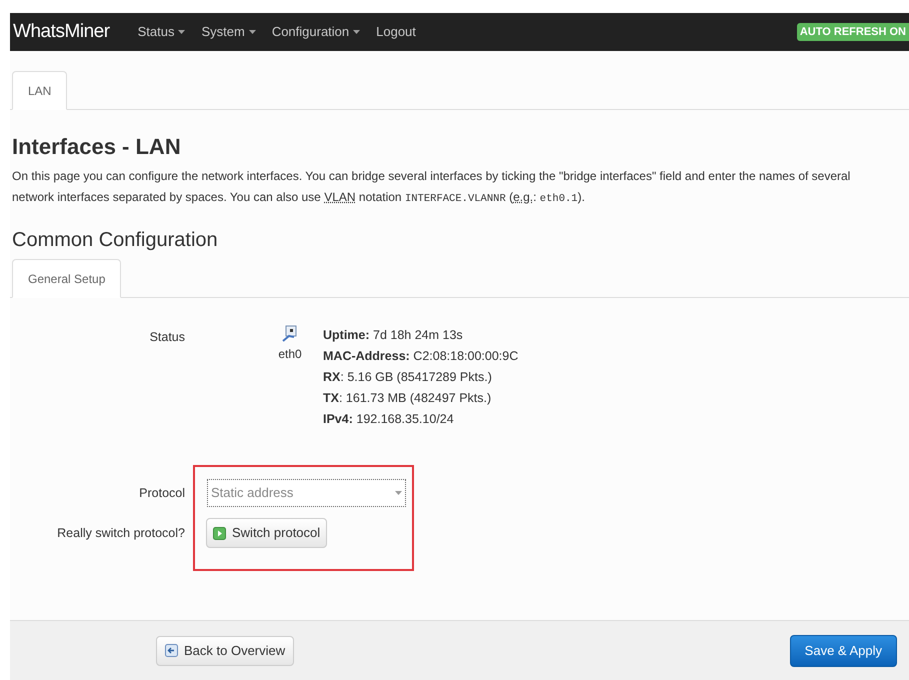  What do you see at coordinates (393, 335) in the screenshot?
I see `status-line: Uptime: 7d 18h 24m 13s` at bounding box center [393, 335].